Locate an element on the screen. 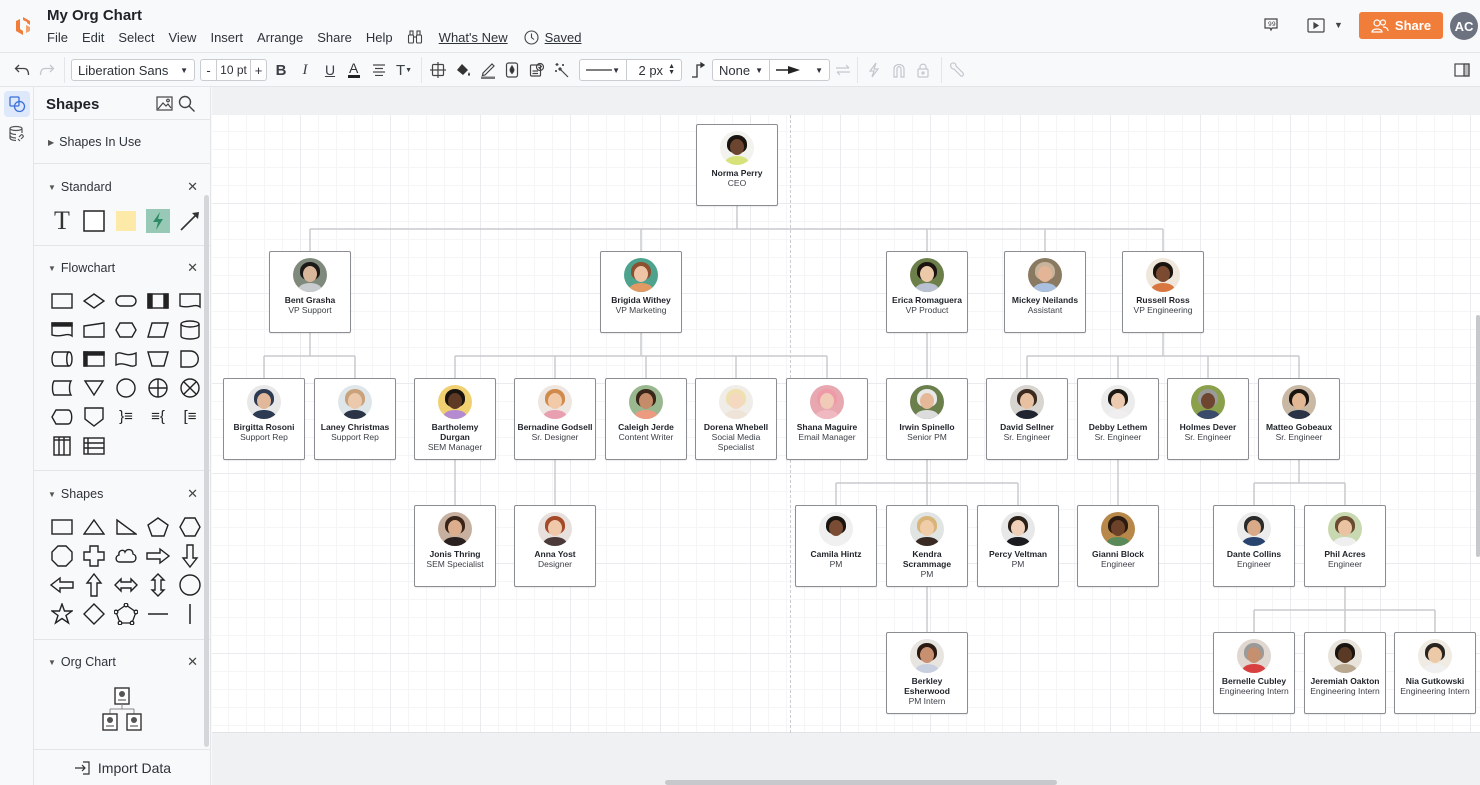 This screenshot has height=785, width=1480. wrench-button is located at coordinates (957, 70).